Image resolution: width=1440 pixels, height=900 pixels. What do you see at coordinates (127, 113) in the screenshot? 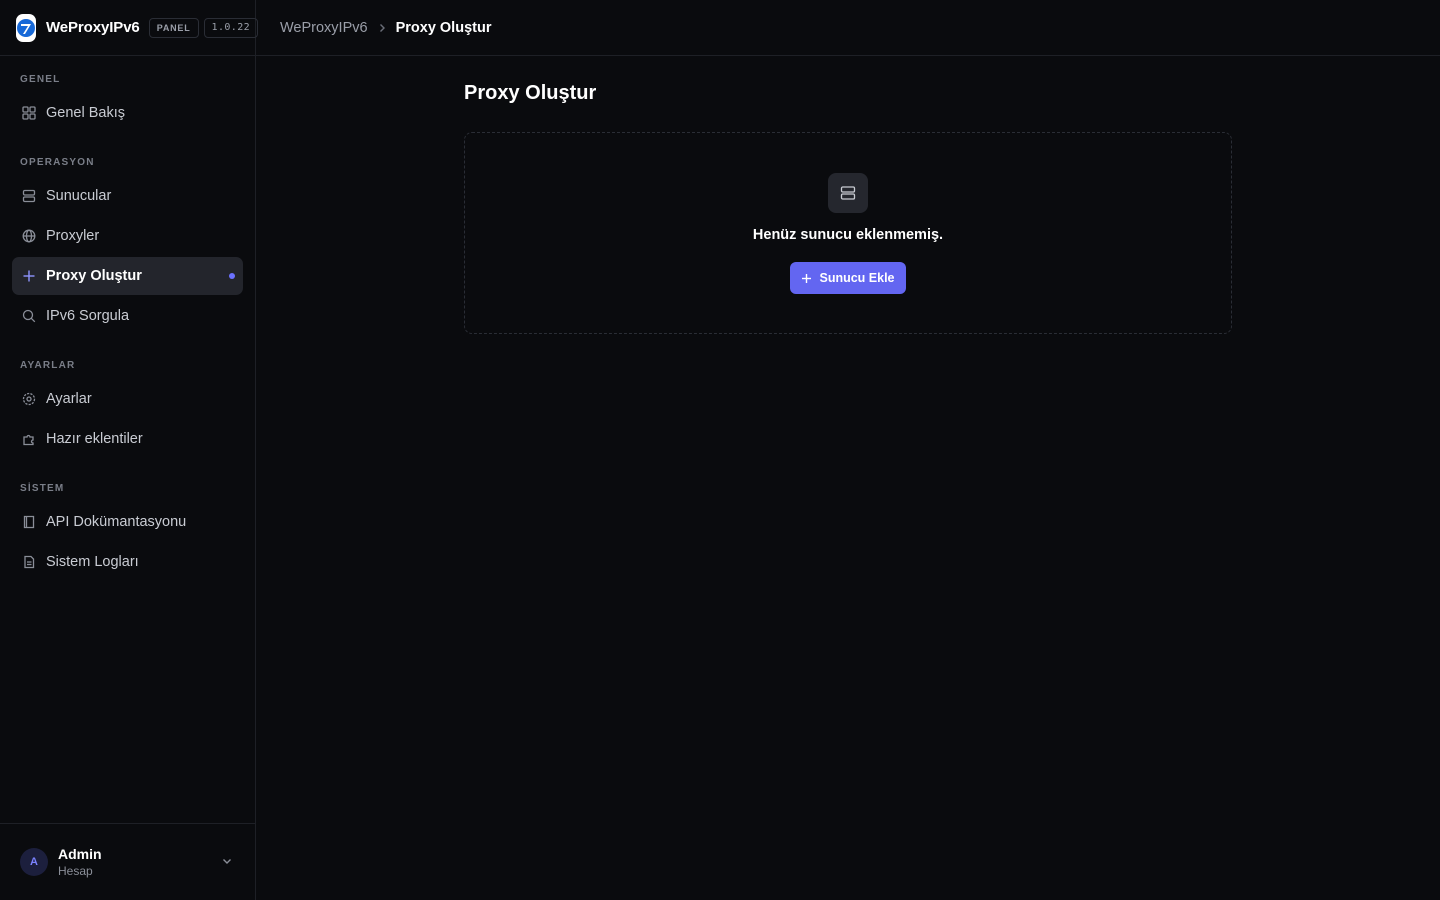
I see `sidebar-item-genel-bakis: Genel Bakış` at bounding box center [127, 113].